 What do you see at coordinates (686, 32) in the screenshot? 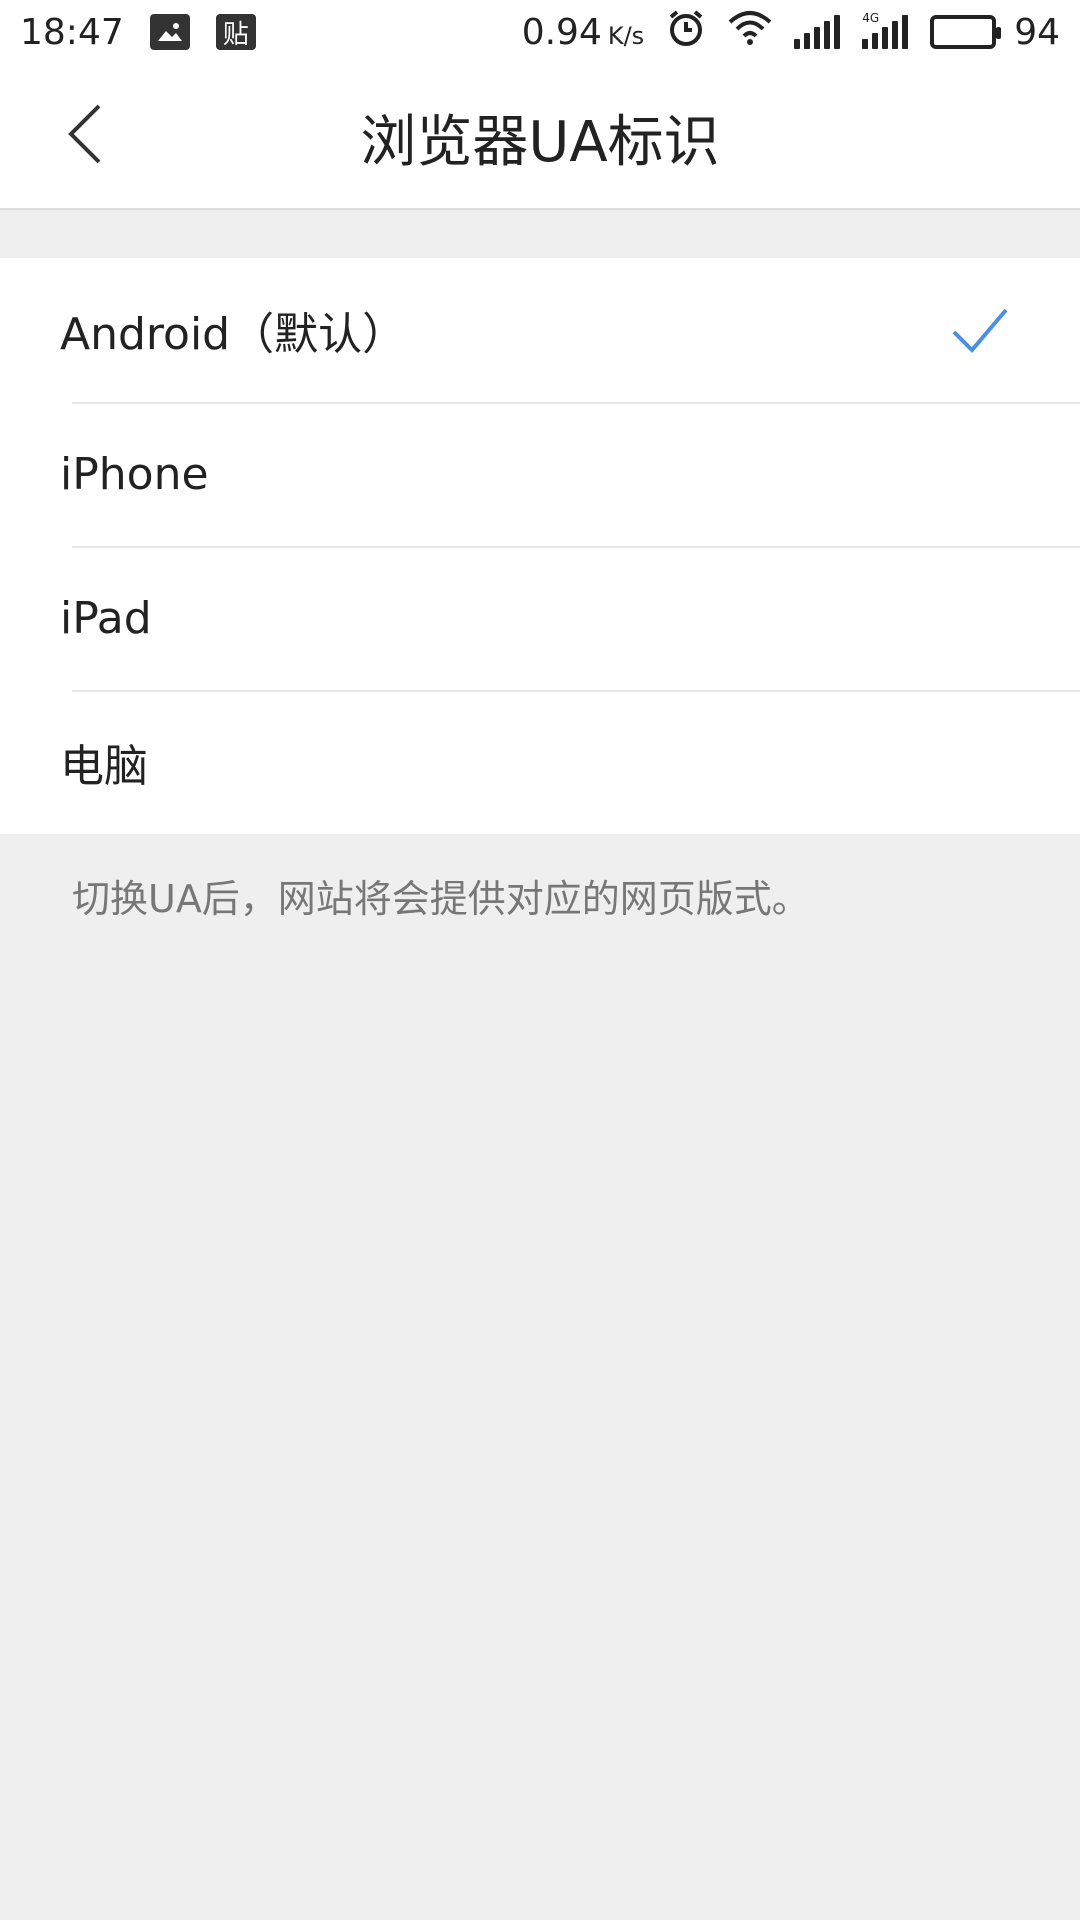
I see `alarm-icon` at bounding box center [686, 32].